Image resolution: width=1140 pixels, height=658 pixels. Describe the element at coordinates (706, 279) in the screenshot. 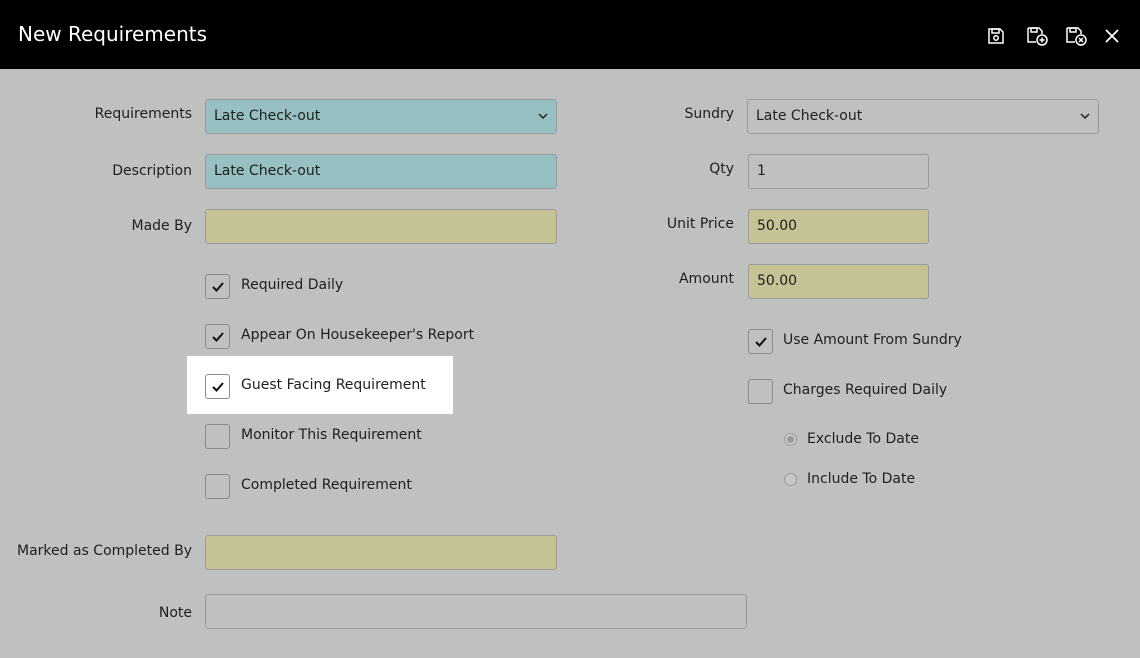

I see `amount-label: Amount` at that location.